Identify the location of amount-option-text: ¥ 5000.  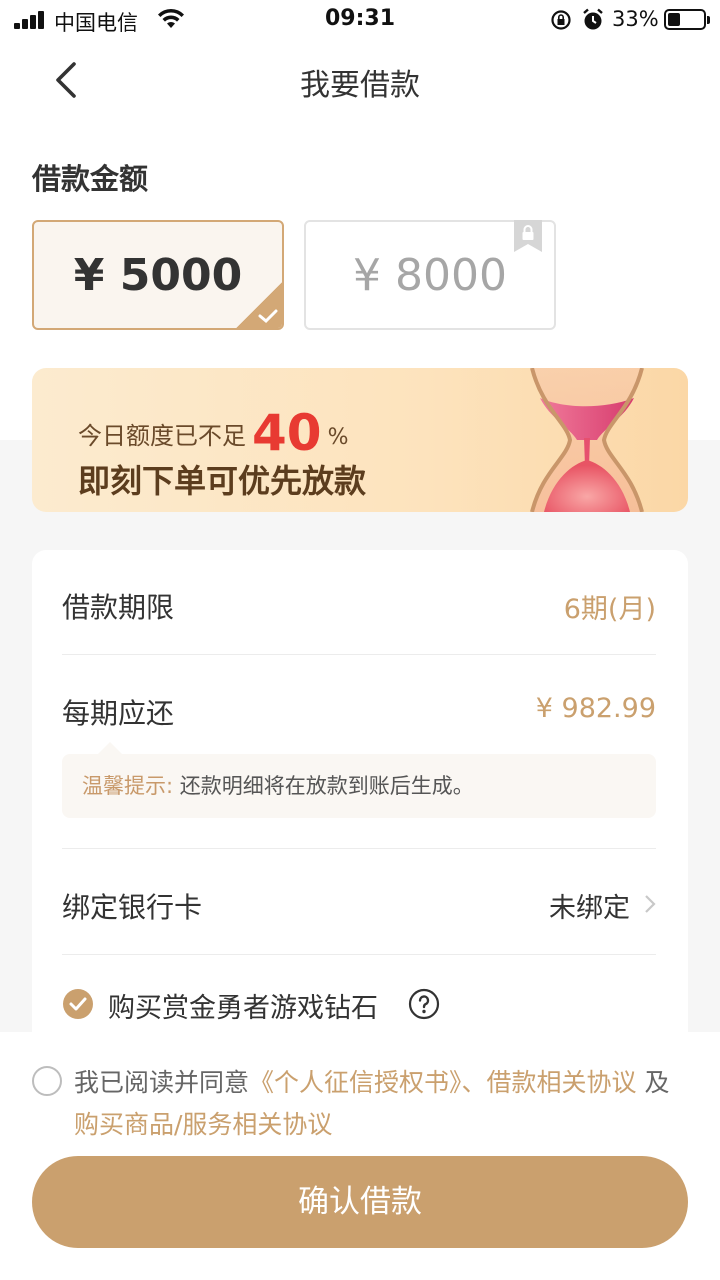
(158, 275).